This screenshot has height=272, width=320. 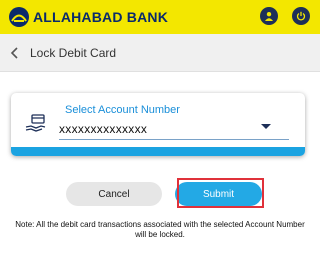 What do you see at coordinates (35, 123) in the screenshot?
I see `card-in-hand-icon` at bounding box center [35, 123].